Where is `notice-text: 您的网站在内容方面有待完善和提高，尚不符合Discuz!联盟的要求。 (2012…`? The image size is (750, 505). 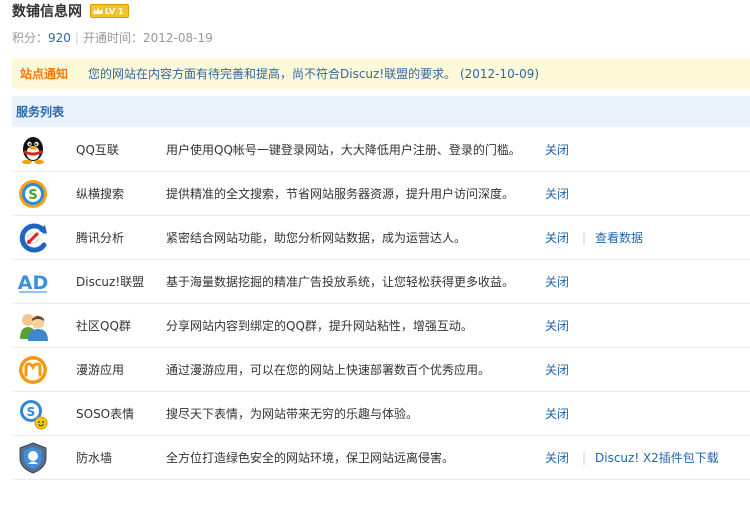 notice-text: 您的网站在内容方面有待完善和提高，尚不符合Discuz!联盟的要求。 (2012… is located at coordinates (314, 74).